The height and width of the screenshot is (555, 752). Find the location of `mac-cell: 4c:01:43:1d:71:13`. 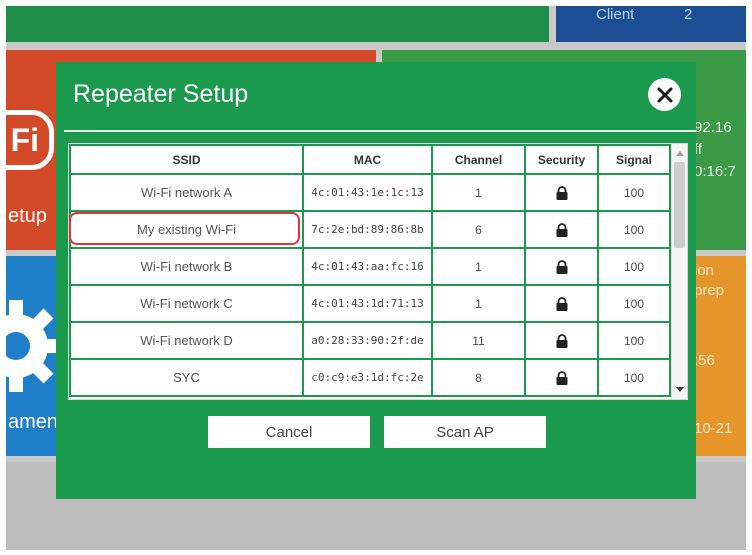

mac-cell: 4c:01:43:1d:71:13 is located at coordinates (367, 303).